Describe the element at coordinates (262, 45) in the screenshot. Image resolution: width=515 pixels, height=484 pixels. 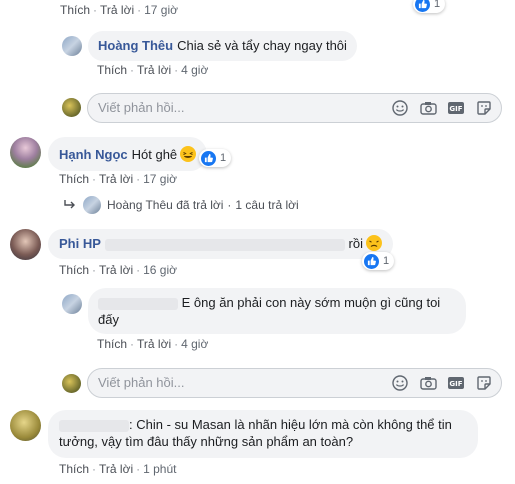
I see `comment-text: Chia sẻ và tẩy chay ngay thôi` at that location.